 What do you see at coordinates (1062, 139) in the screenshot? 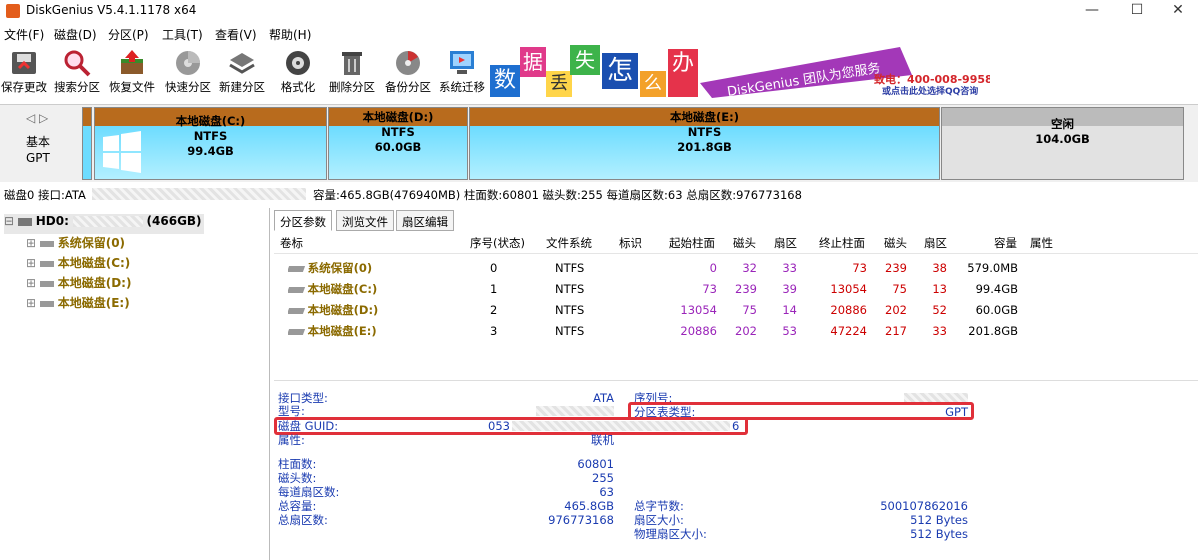
I see `free-size: 104.0GB` at bounding box center [1062, 139].